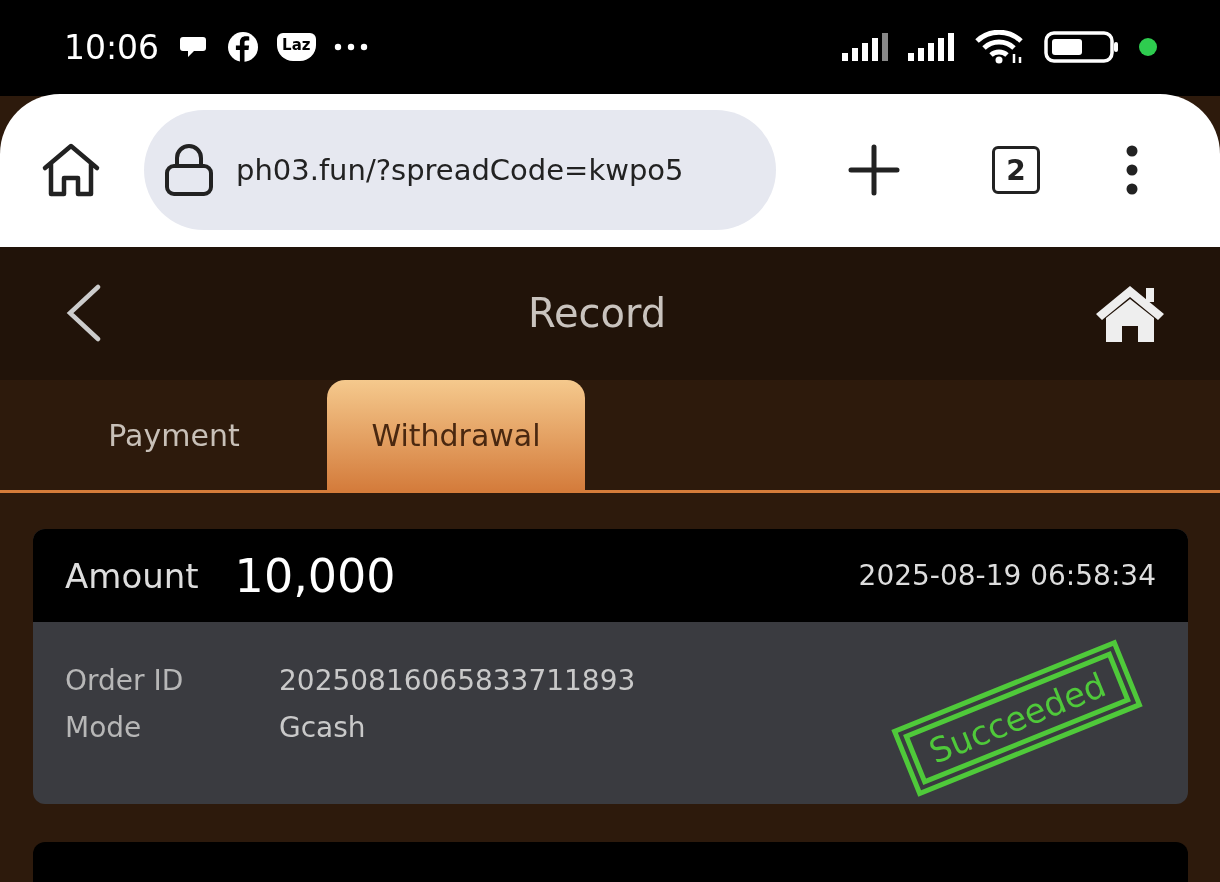 The image size is (1220, 882). Describe the element at coordinates (243, 47) in the screenshot. I see `facebook-icon` at that location.